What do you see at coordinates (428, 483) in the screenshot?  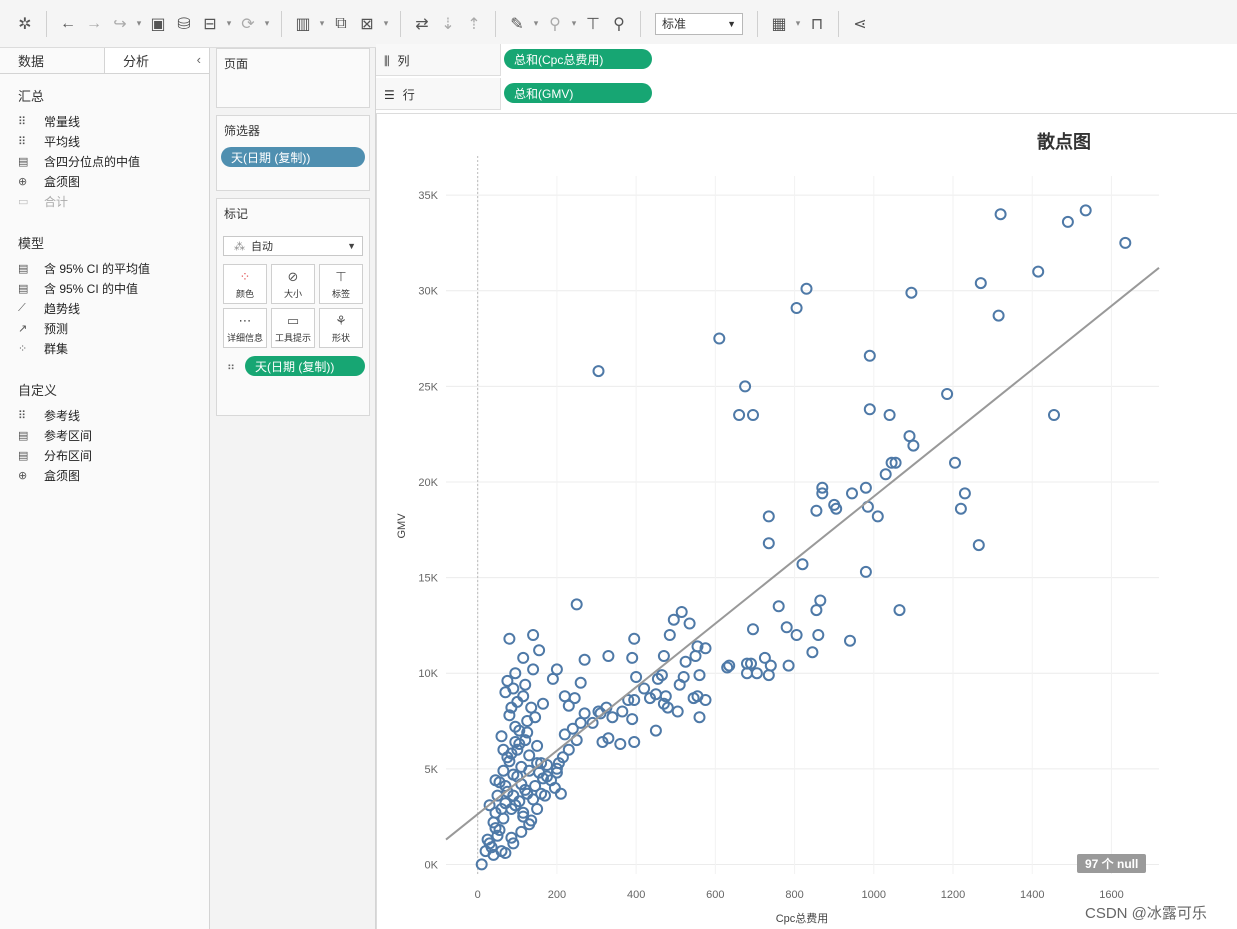 I see `y-tick-label: 20K` at bounding box center [428, 483].